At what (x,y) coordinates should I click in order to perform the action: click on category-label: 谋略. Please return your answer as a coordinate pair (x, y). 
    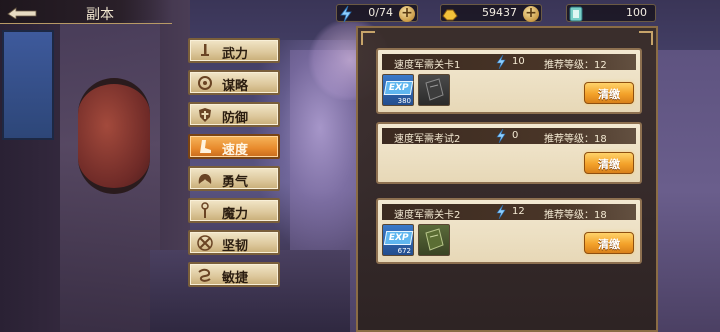
    Looking at the image, I should click on (235, 86).